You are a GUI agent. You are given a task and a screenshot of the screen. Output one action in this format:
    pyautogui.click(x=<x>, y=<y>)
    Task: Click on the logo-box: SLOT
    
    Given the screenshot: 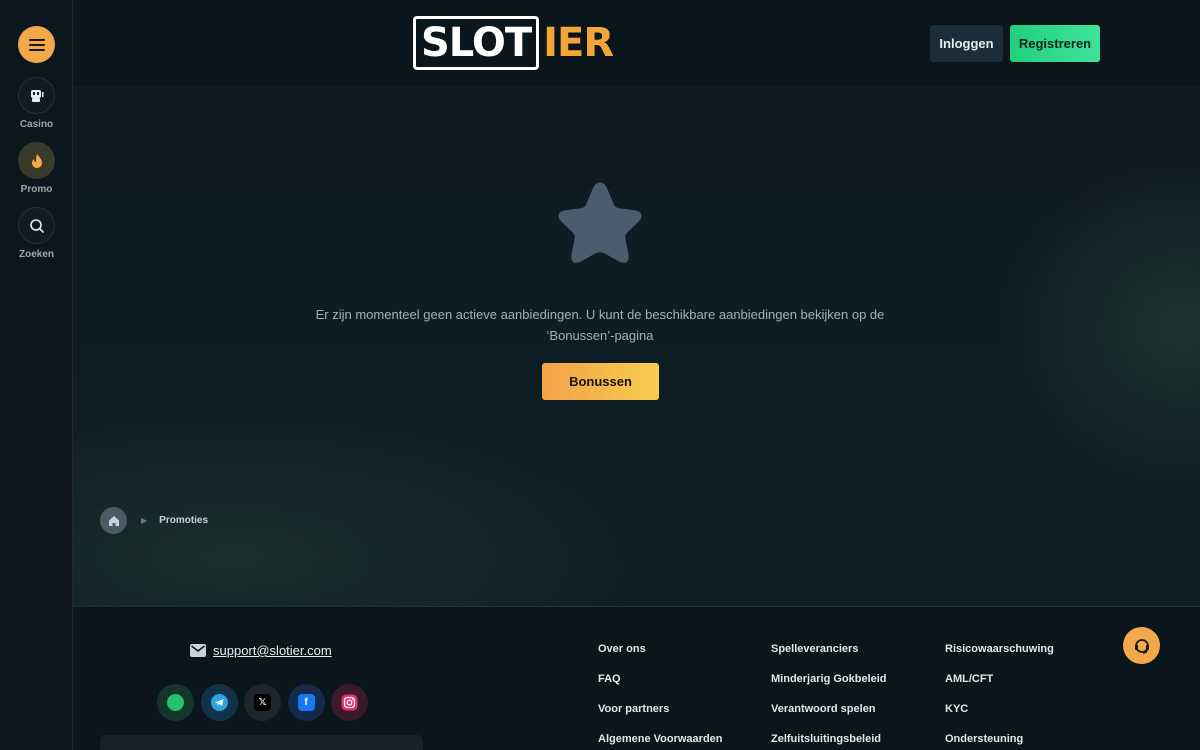 What is the action you would take?
    pyautogui.click(x=476, y=43)
    